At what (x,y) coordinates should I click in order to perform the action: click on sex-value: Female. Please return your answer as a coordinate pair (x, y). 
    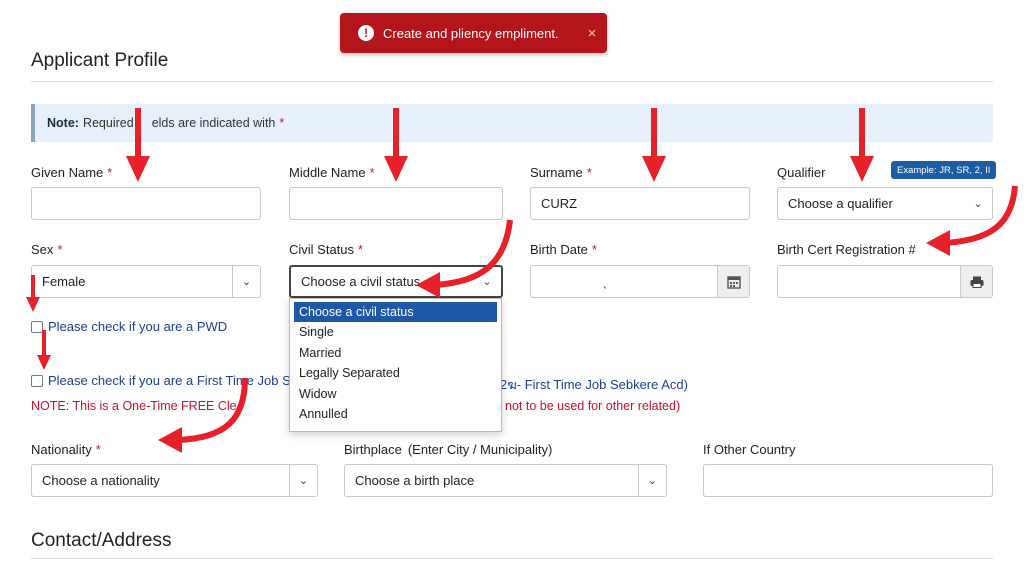
    Looking at the image, I should click on (64, 281).